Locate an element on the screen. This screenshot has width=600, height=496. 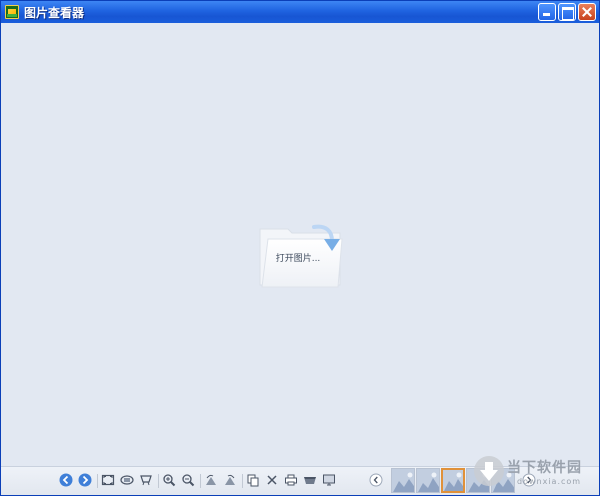
wallpaper-button is located at coordinates (329, 480).